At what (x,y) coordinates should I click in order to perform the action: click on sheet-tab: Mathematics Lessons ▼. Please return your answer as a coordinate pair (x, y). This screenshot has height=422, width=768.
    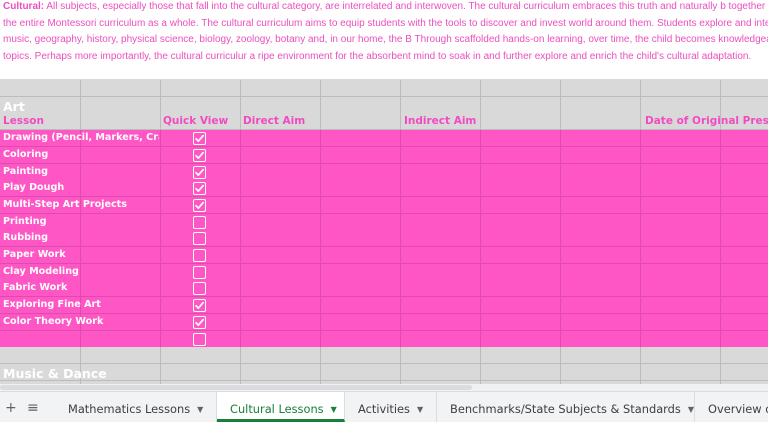
    Looking at the image, I should click on (136, 407).